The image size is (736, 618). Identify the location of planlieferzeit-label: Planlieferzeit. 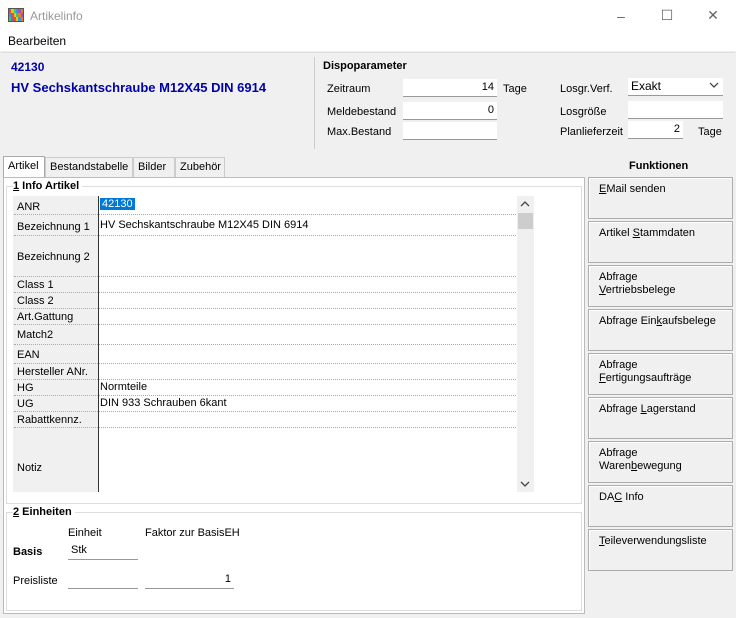
(591, 132).